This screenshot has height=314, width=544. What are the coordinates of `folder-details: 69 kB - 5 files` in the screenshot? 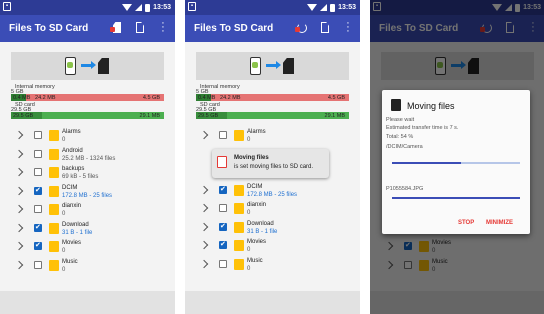 It's located at (80, 177).